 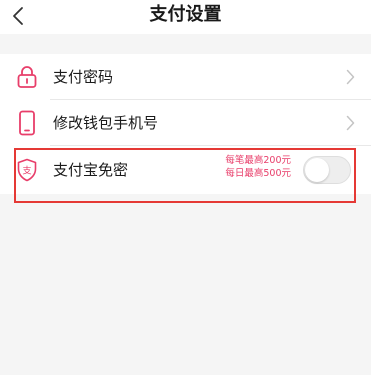 What do you see at coordinates (106, 123) in the screenshot?
I see `settings-item-label: 修改钱包手机号` at bounding box center [106, 123].